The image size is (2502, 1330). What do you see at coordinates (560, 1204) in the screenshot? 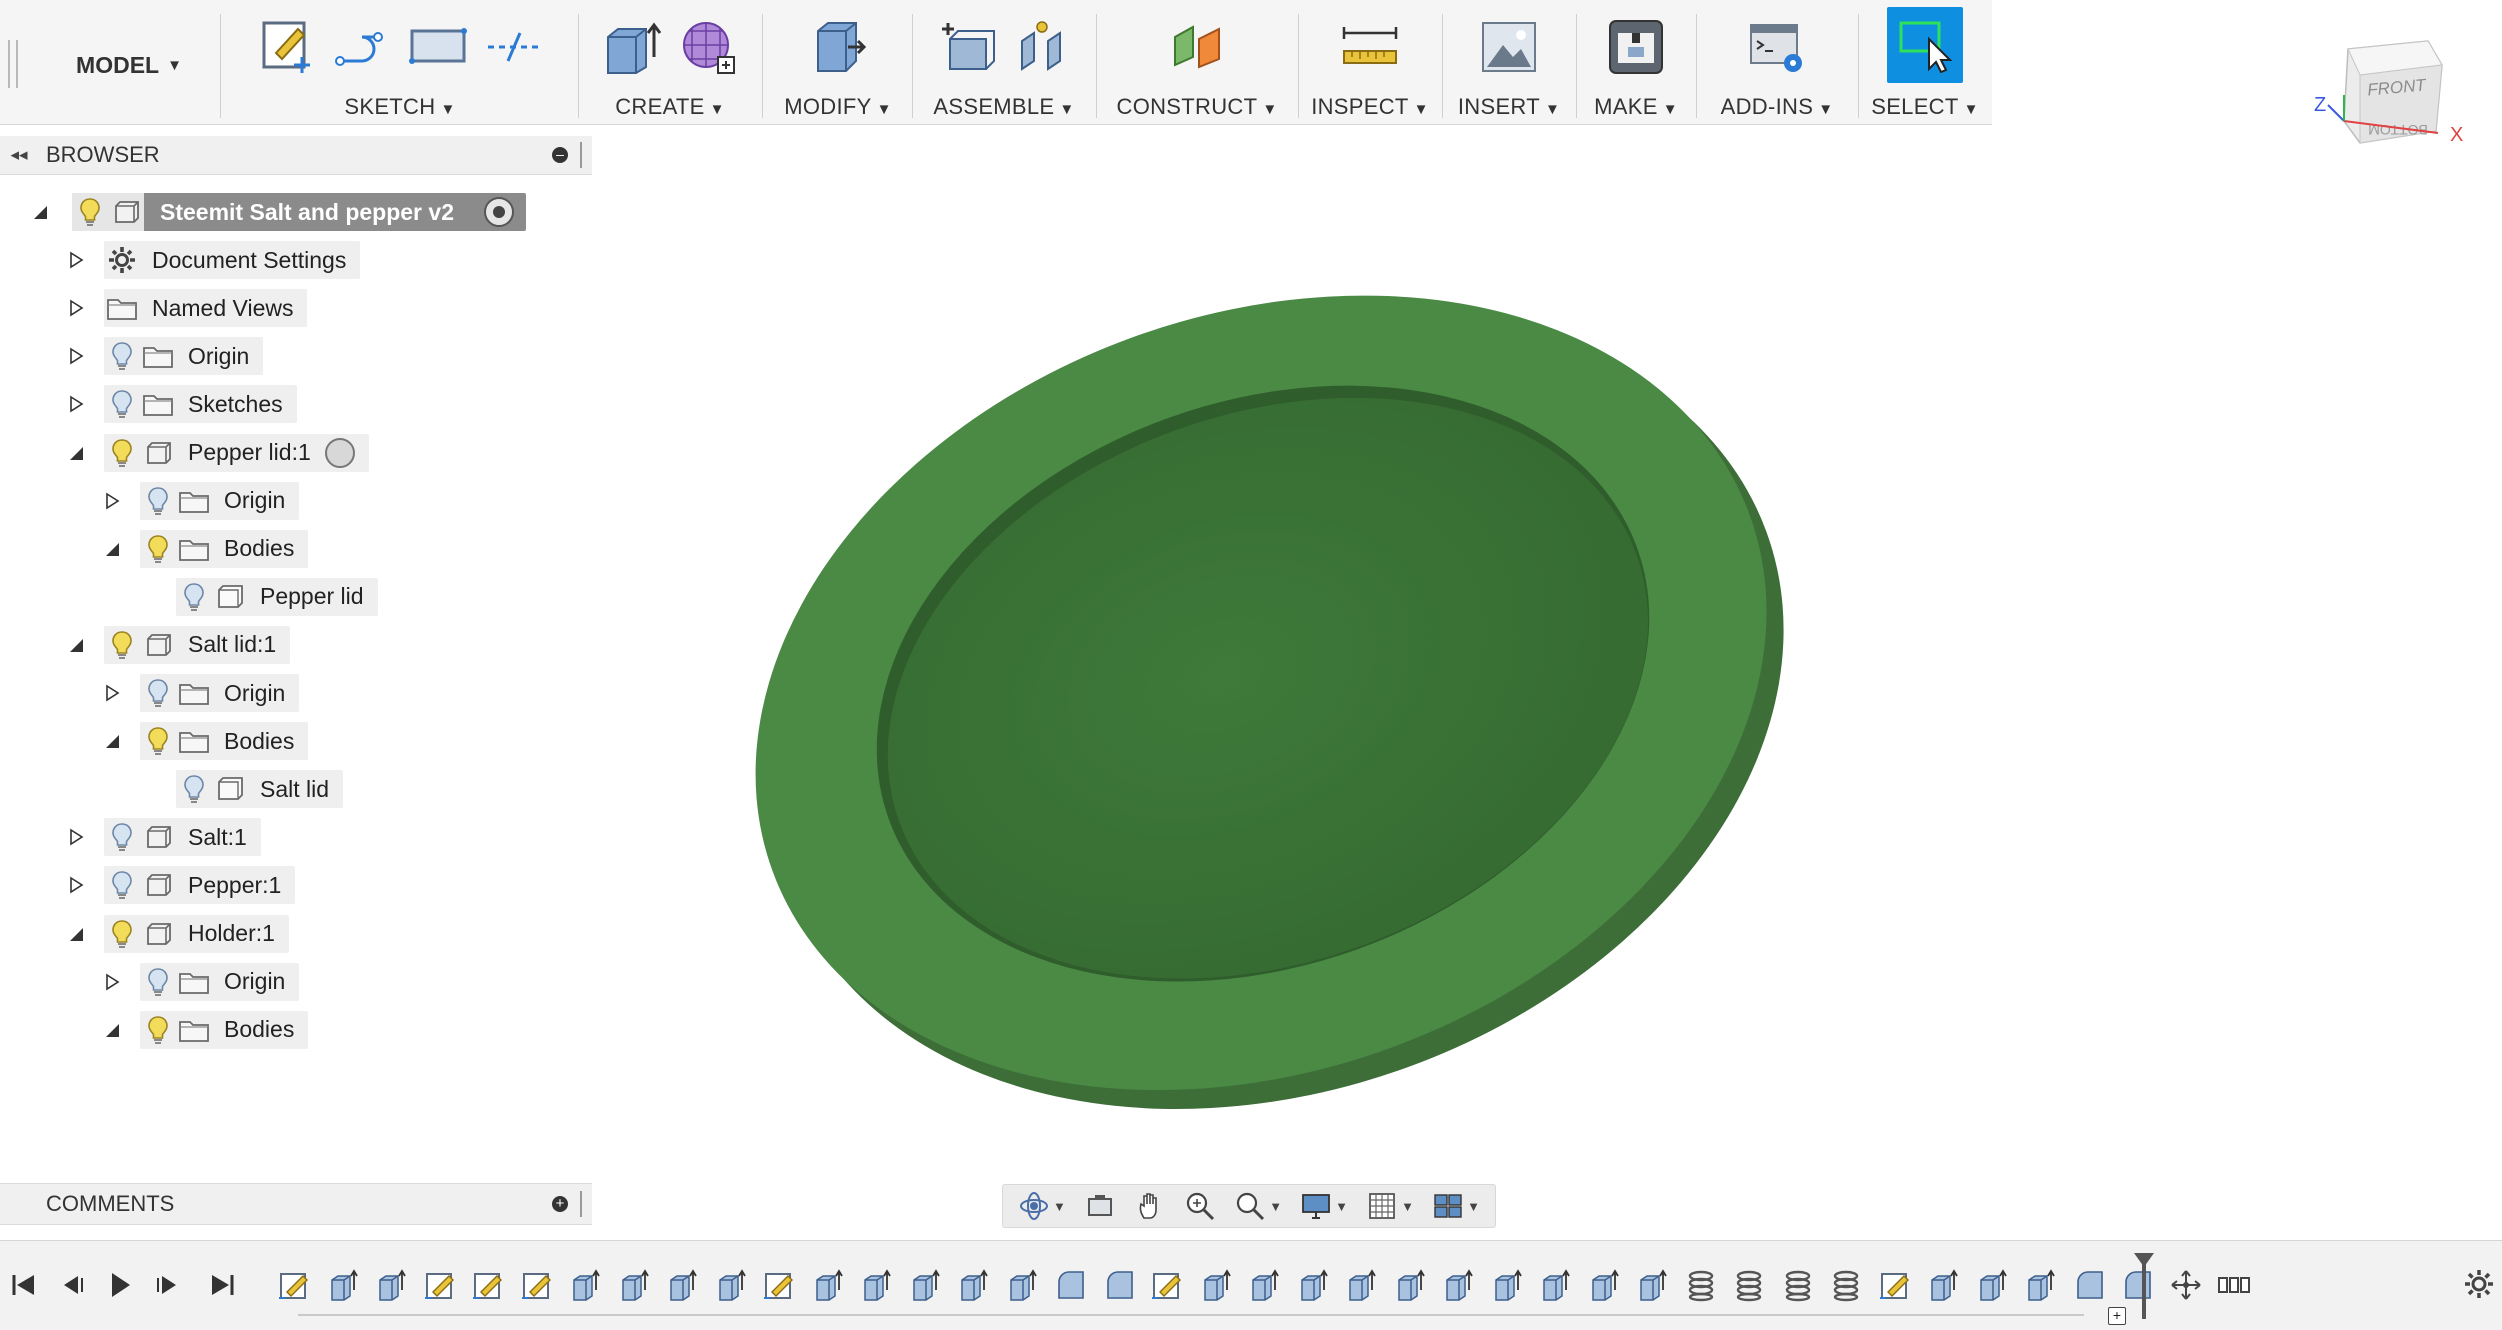
I see `add-comment-icon: +` at bounding box center [560, 1204].